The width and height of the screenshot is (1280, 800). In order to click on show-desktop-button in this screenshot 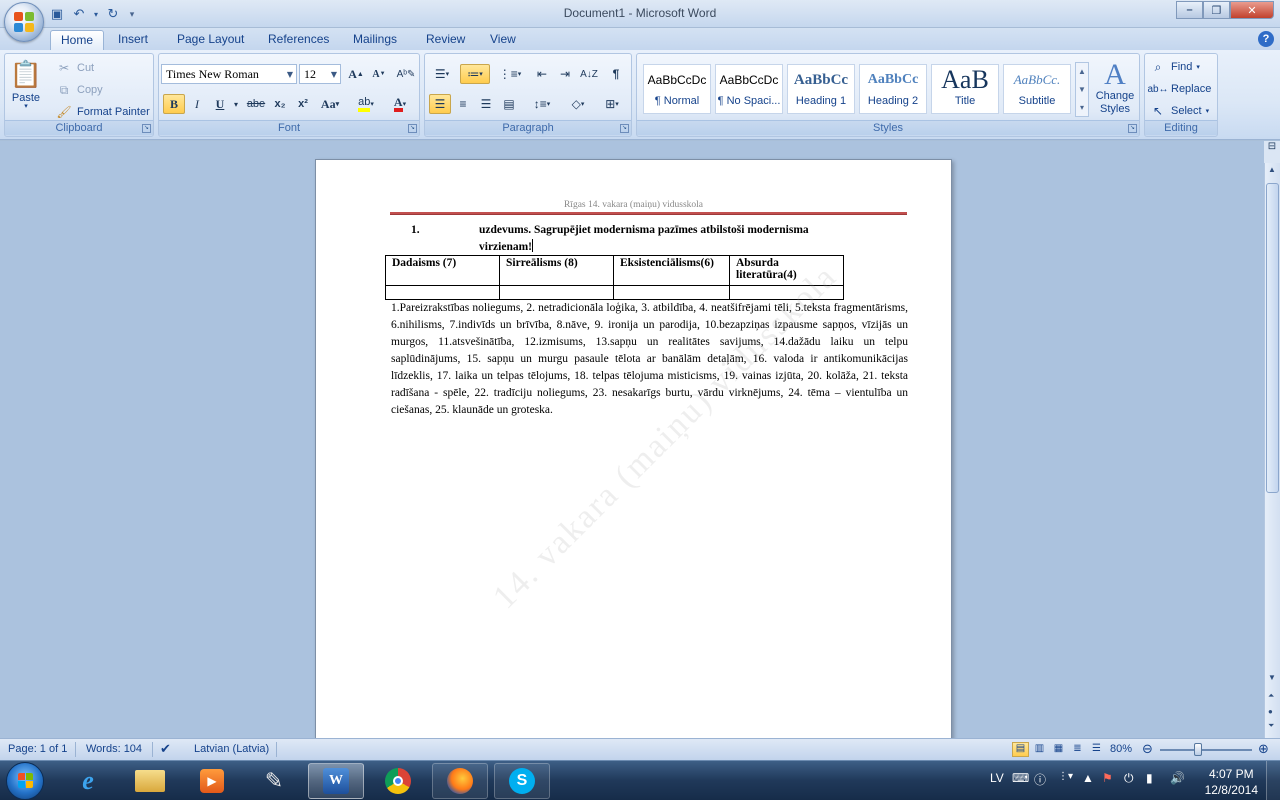, I will do `click(1273, 780)`.